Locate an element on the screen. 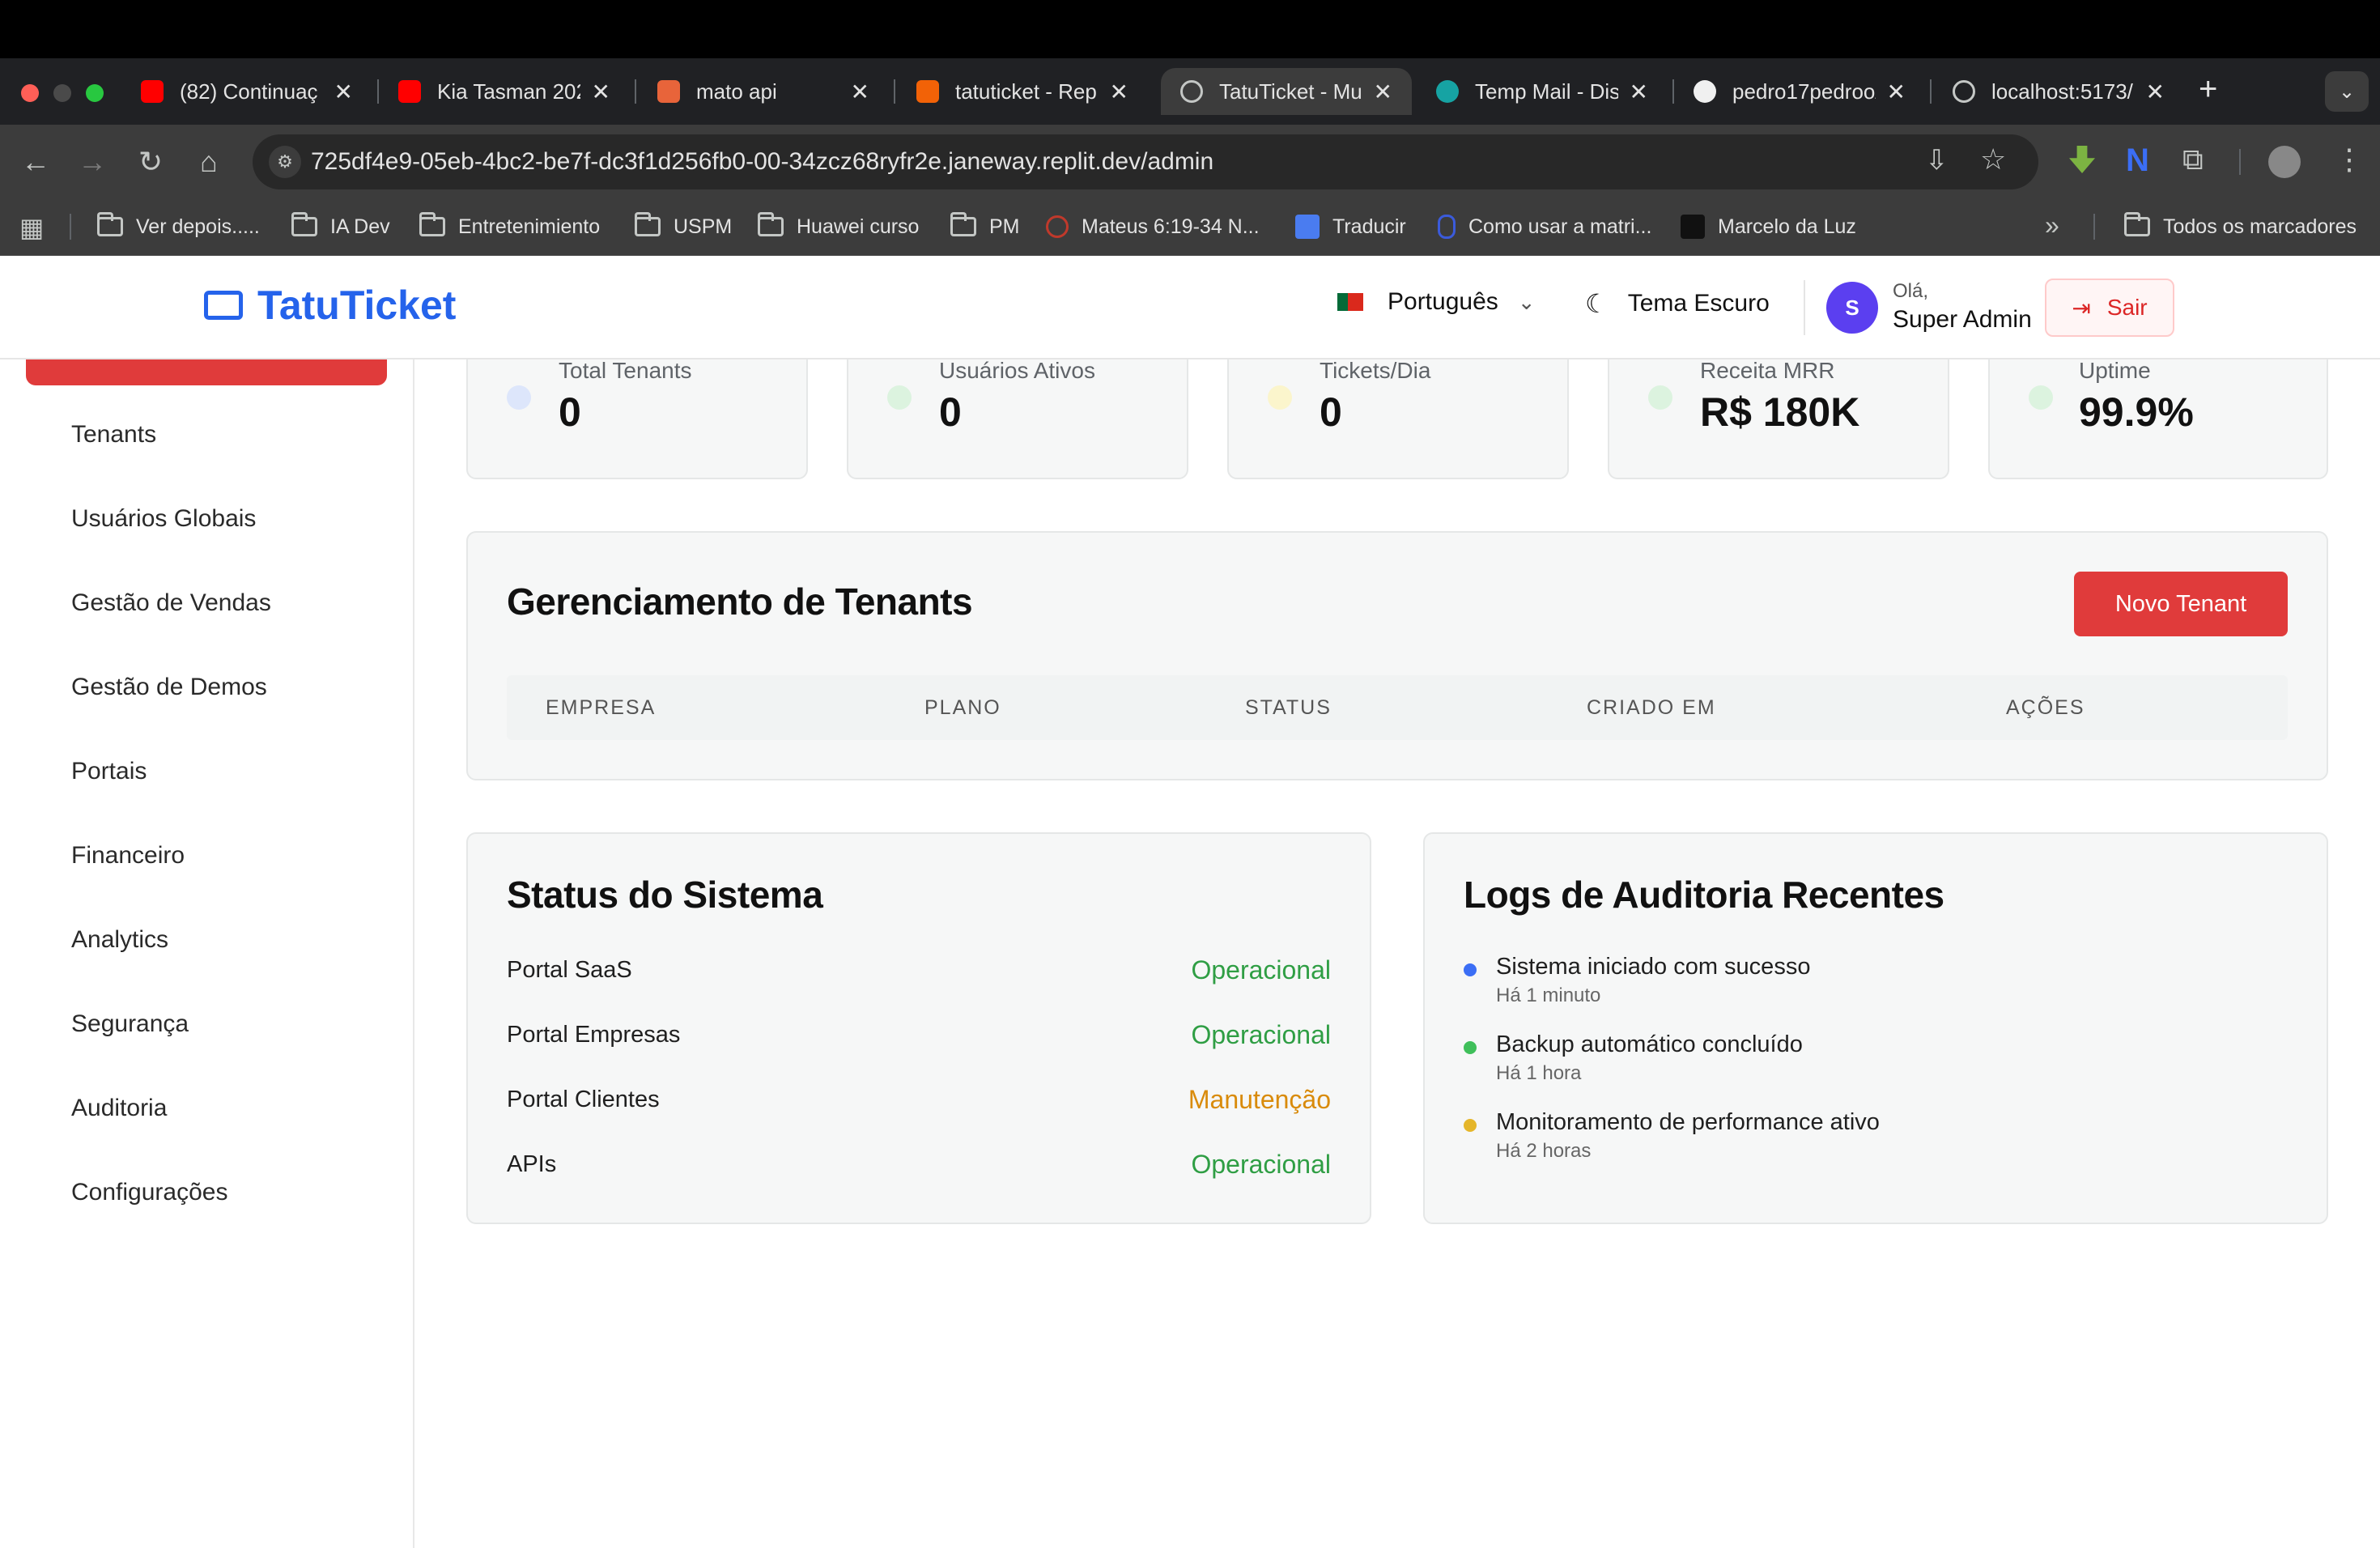 This screenshot has width=2380, height=1548. browser-tab: tatuticket - Rep ✕ is located at coordinates (1023, 92).